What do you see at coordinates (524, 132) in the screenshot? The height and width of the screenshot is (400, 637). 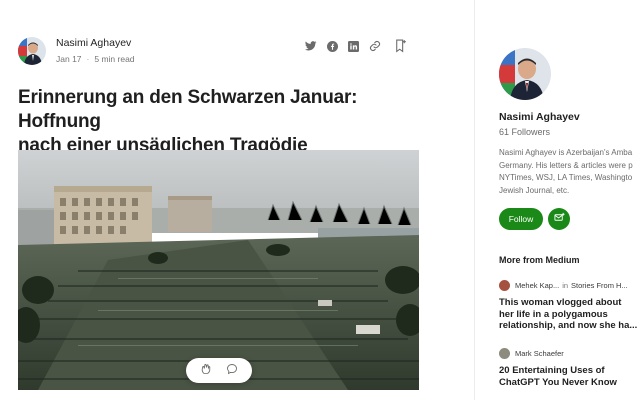 I see `follower-count: 61 Followers` at bounding box center [524, 132].